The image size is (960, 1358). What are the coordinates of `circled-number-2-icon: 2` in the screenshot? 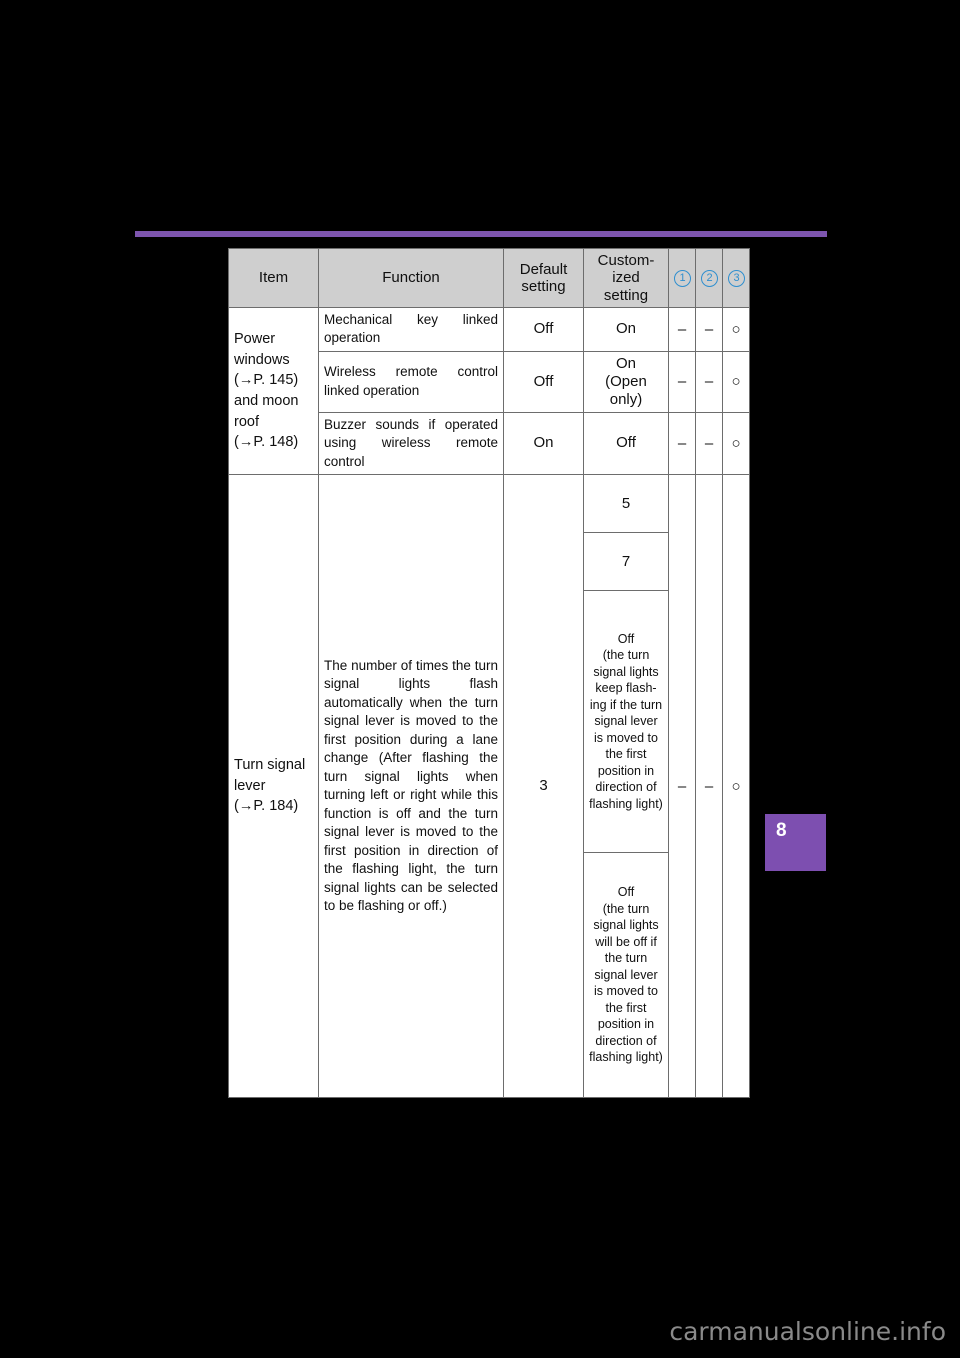 It's located at (709, 279).